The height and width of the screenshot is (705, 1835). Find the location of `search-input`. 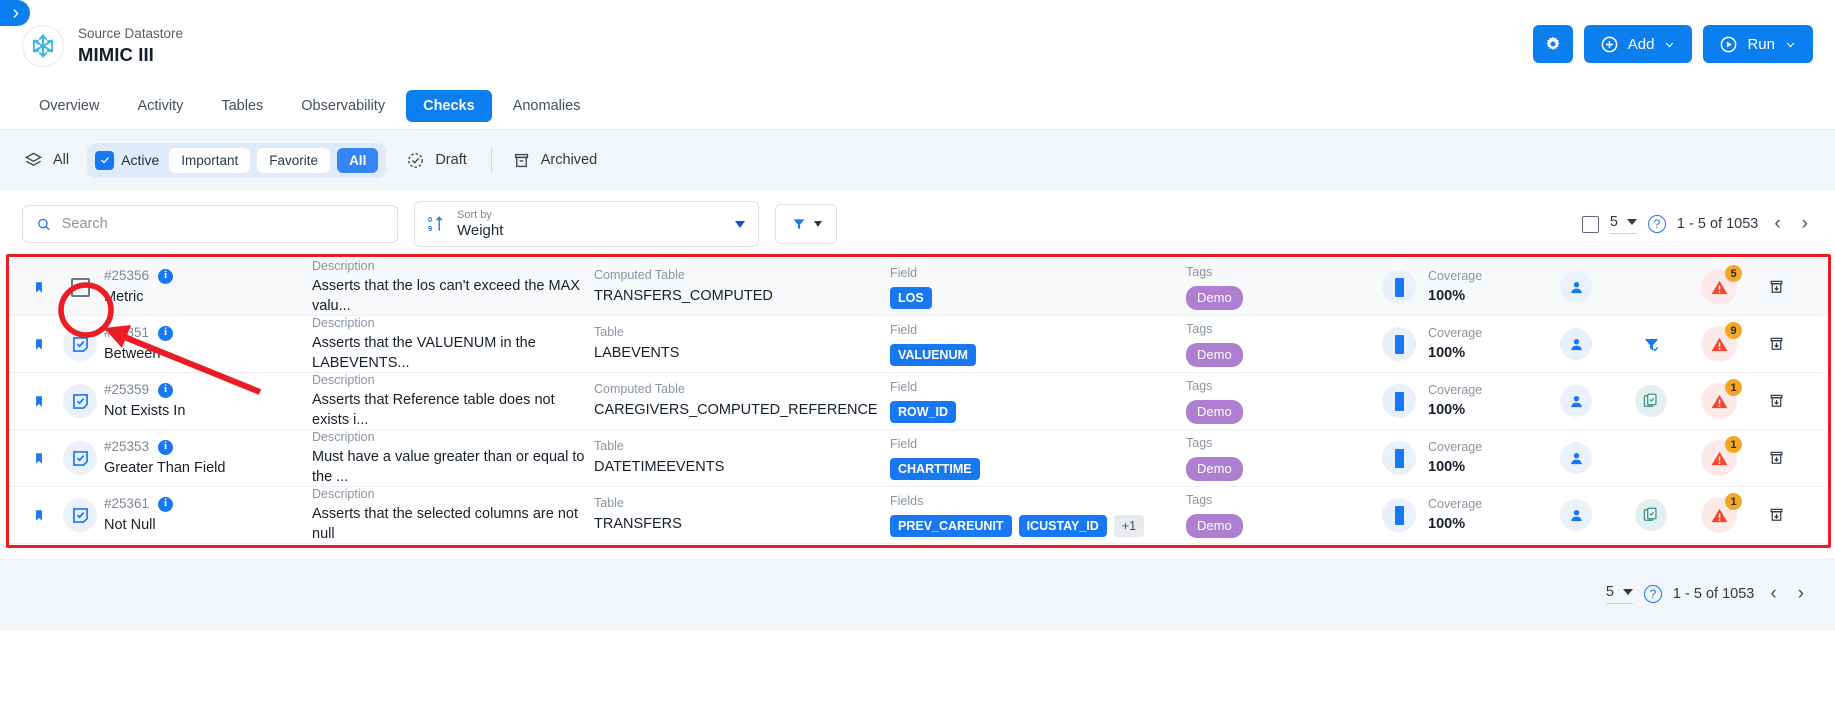

search-input is located at coordinates (222, 224).